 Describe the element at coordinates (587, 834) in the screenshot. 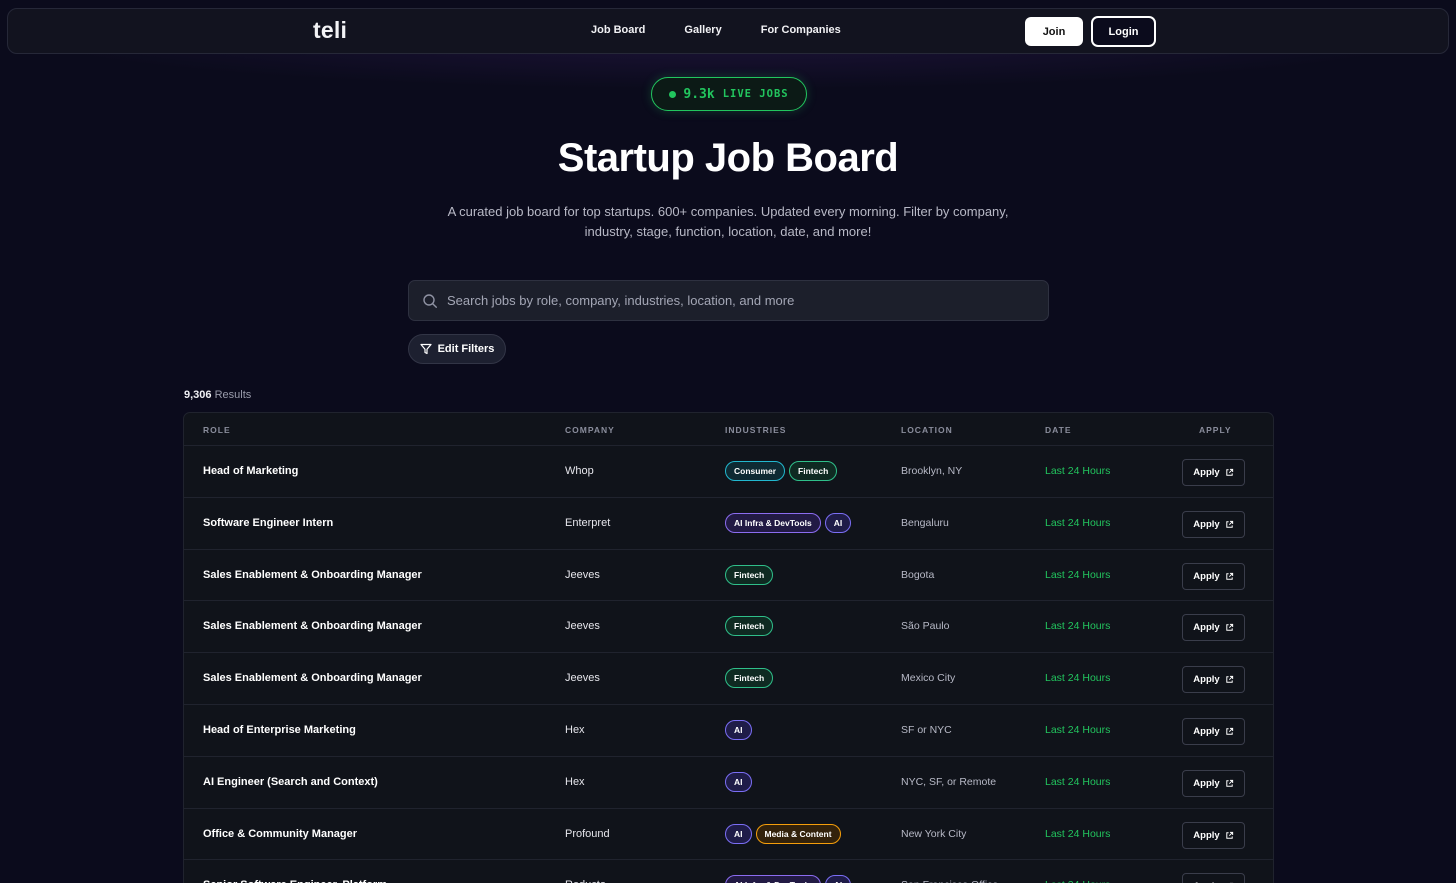

I see `job-company: Profound` at that location.